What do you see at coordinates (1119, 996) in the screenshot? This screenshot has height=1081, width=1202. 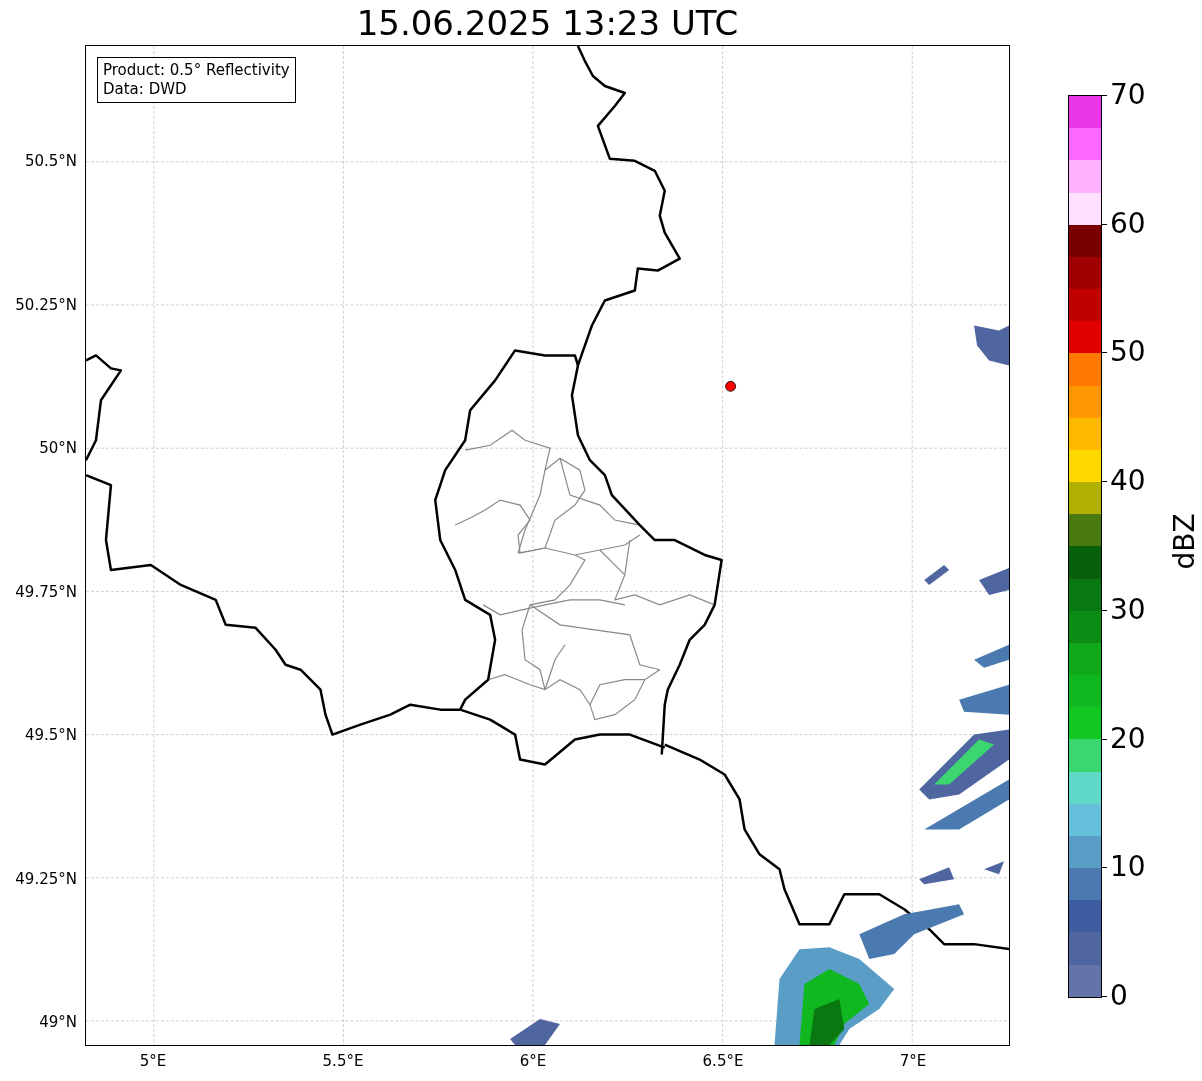 I see `colorbar-tick-label: 0` at bounding box center [1119, 996].